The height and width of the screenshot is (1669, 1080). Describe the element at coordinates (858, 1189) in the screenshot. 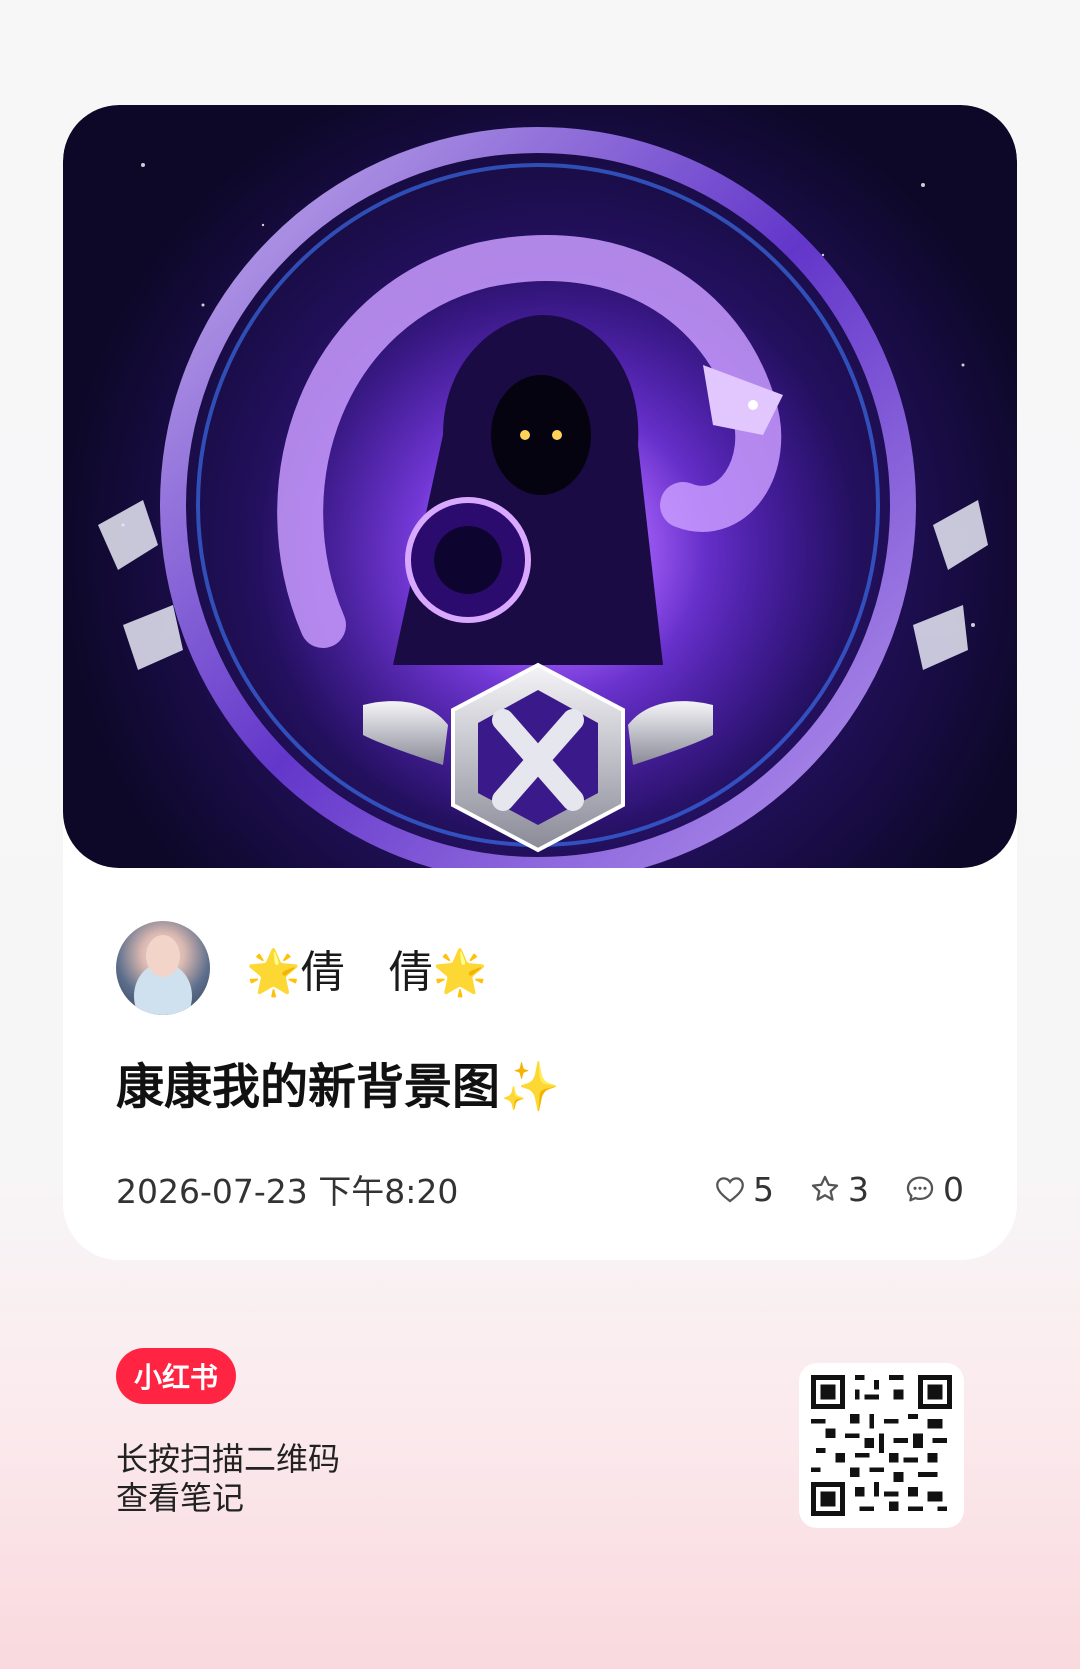

I see `collect-count: 3` at that location.